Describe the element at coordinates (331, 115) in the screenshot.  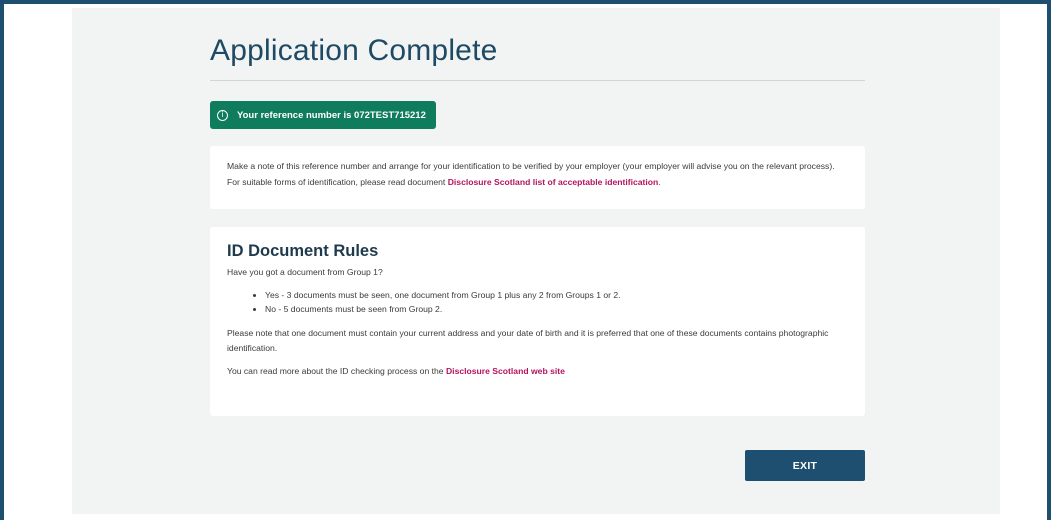
I see `reference-number-text: Your reference number is 072TEST715212` at that location.